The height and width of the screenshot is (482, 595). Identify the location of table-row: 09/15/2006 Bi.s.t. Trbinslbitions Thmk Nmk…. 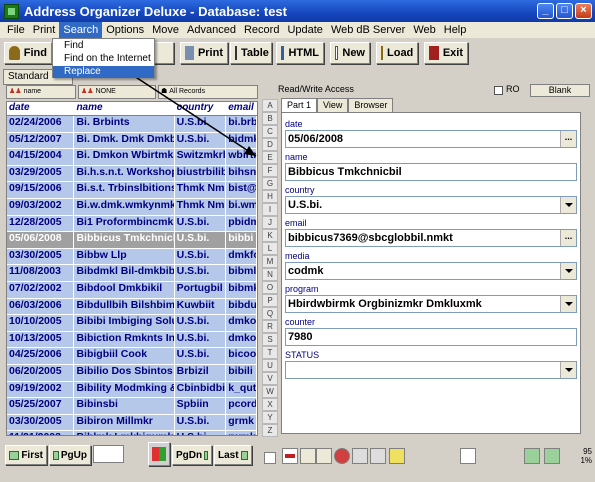
(132, 190).